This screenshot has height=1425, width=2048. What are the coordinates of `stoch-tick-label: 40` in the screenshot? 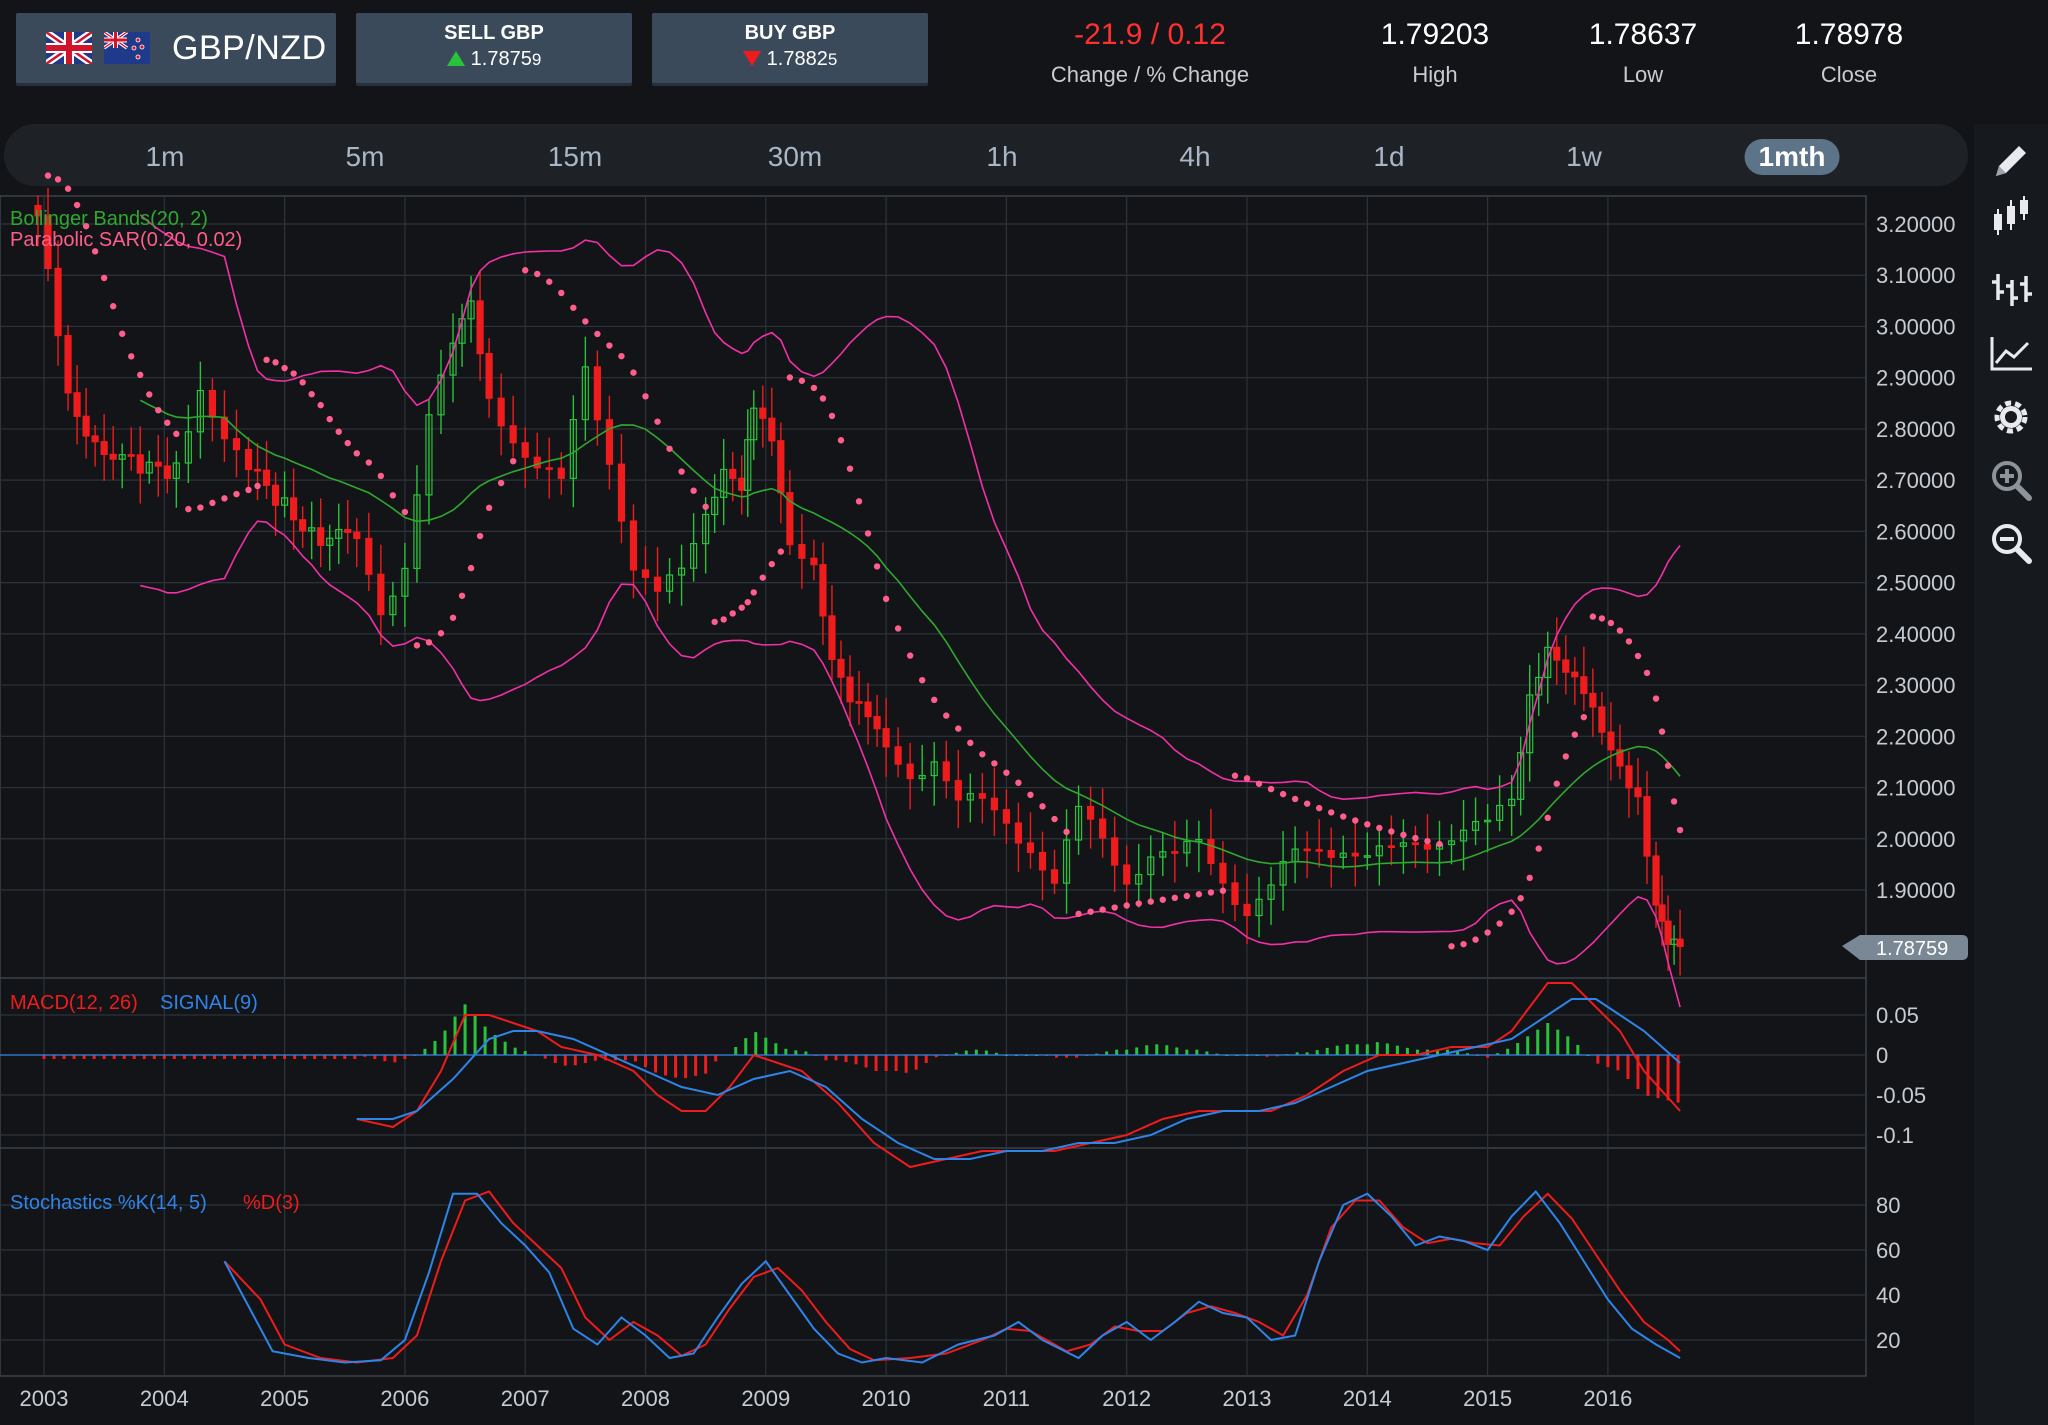 It's located at (1888, 1295).